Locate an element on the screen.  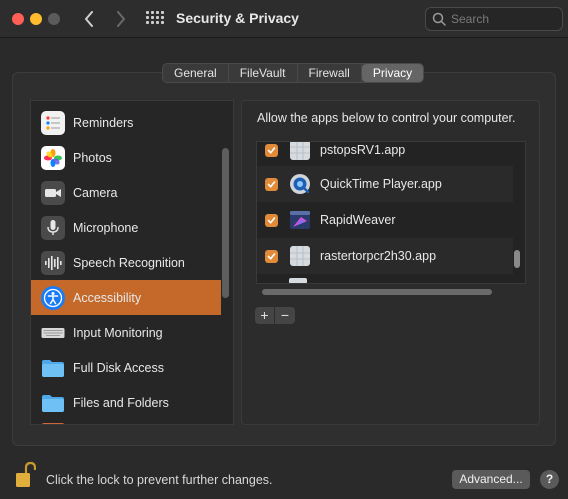
tab-bar: General FileVault Firewall Privacy is located at coordinates (293, 73).